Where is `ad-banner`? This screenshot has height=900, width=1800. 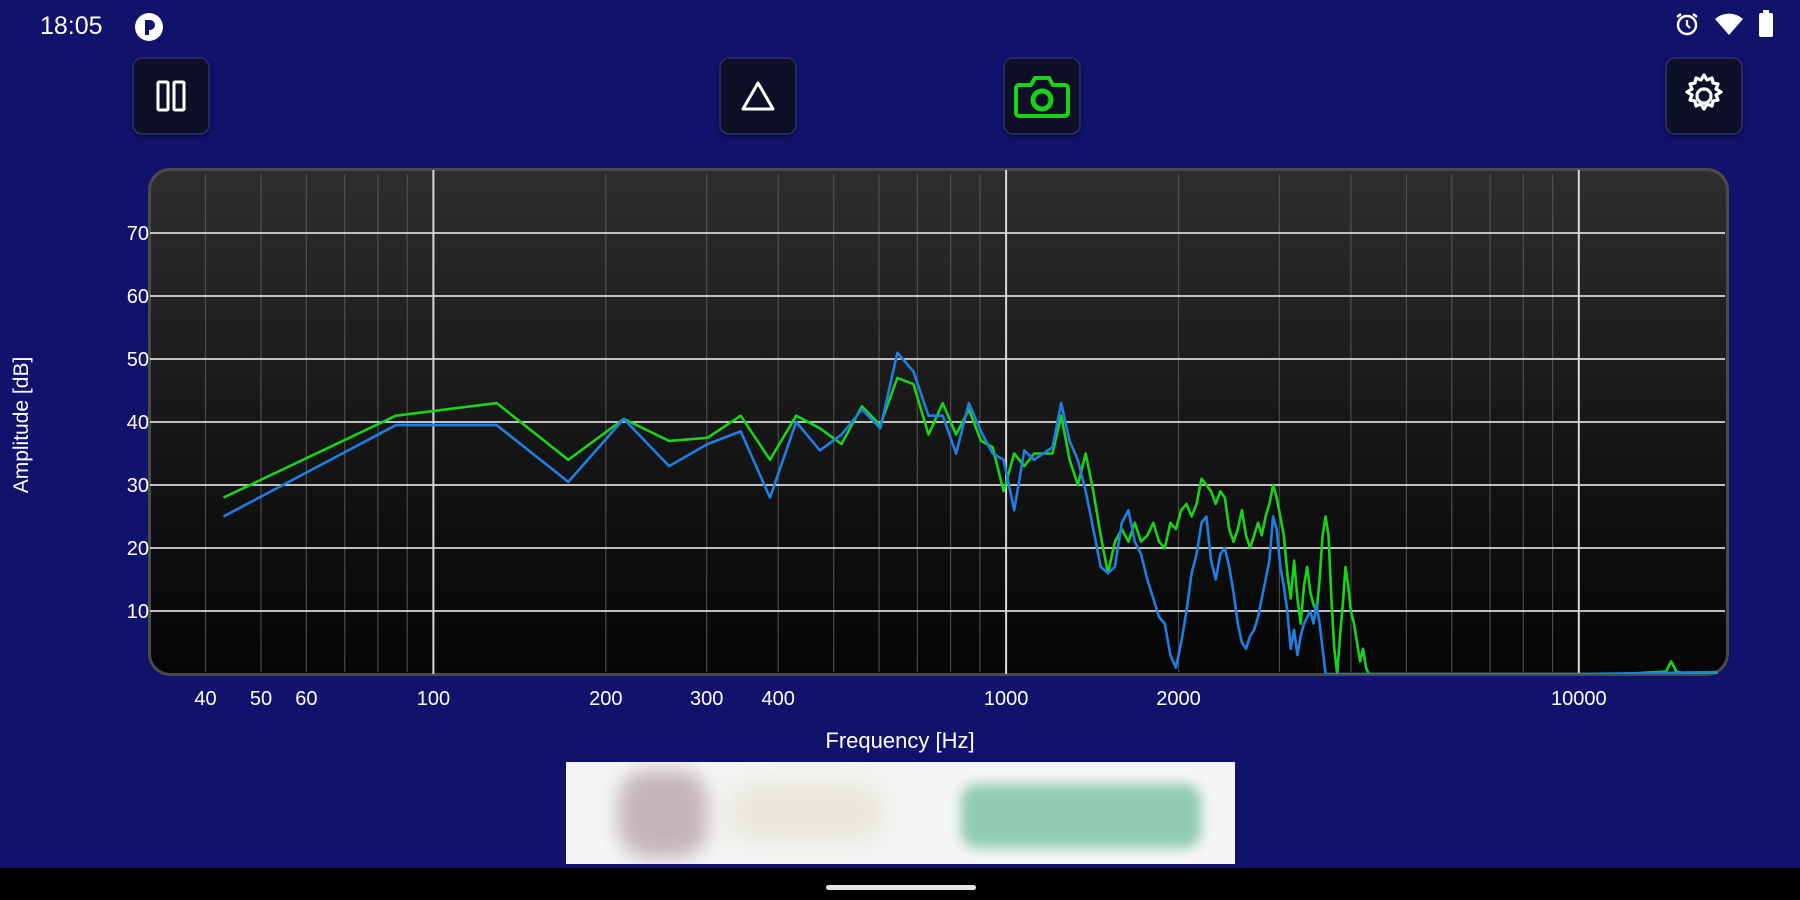
ad-banner is located at coordinates (900, 813).